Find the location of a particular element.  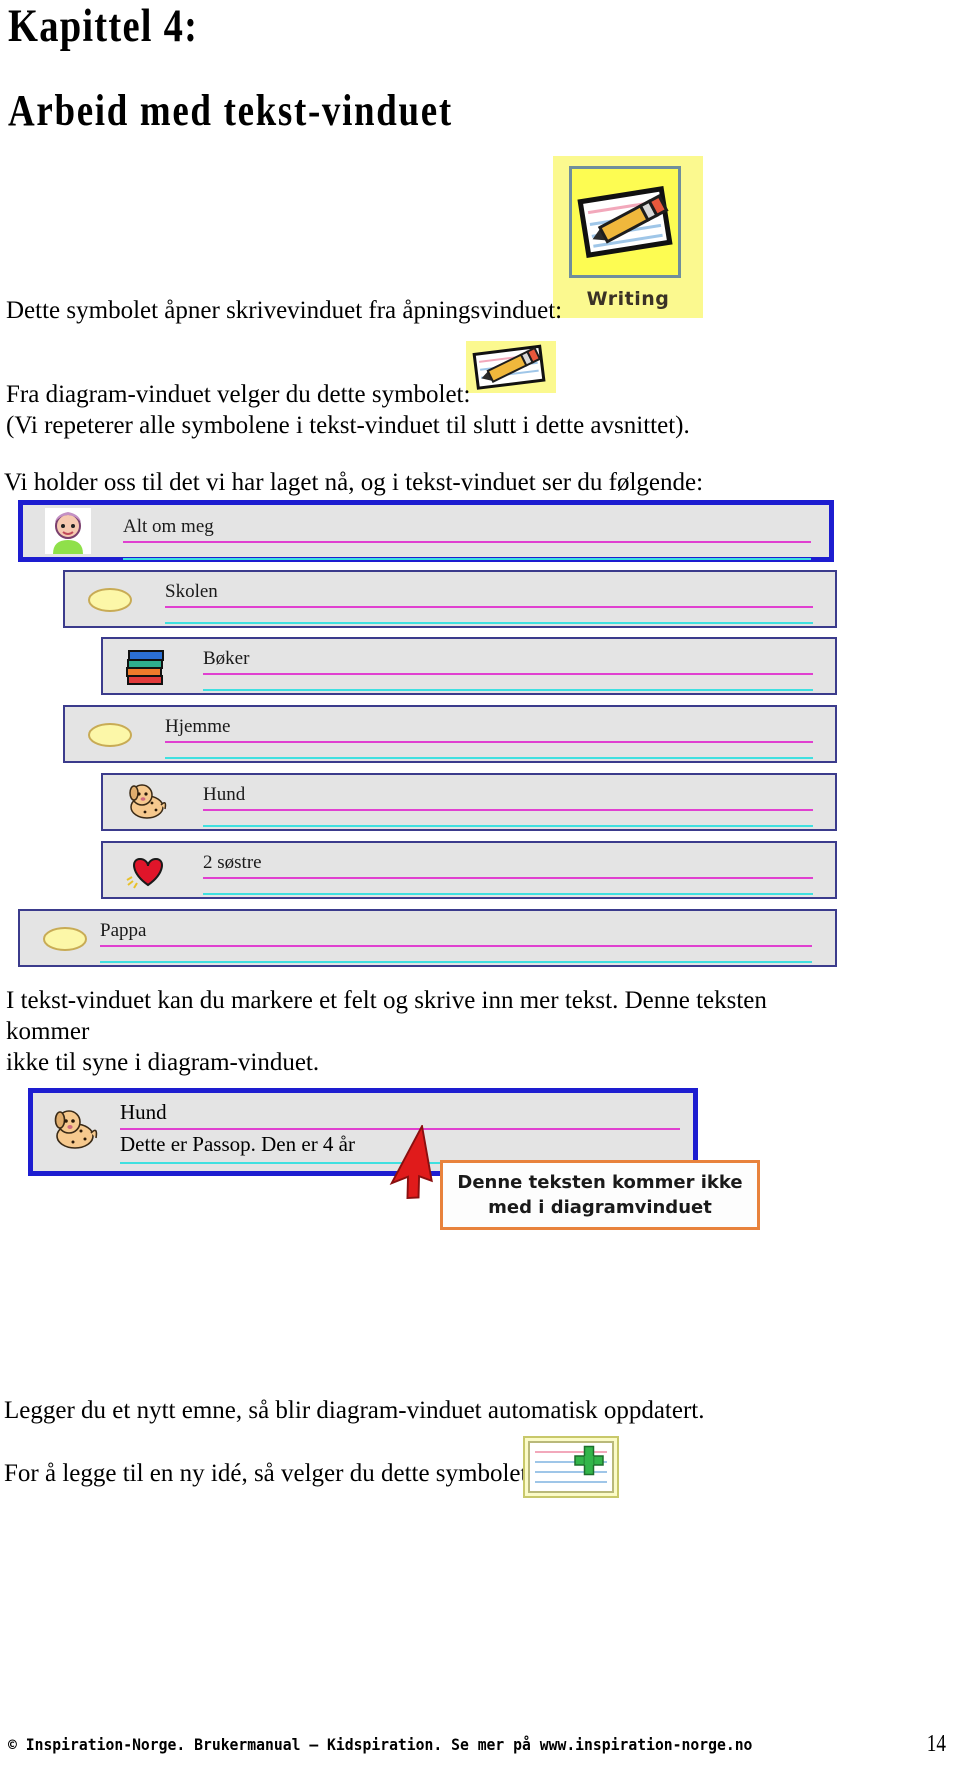

text-edit-body: Dette er Passop. Den er 4 år is located at coordinates (237, 1144).